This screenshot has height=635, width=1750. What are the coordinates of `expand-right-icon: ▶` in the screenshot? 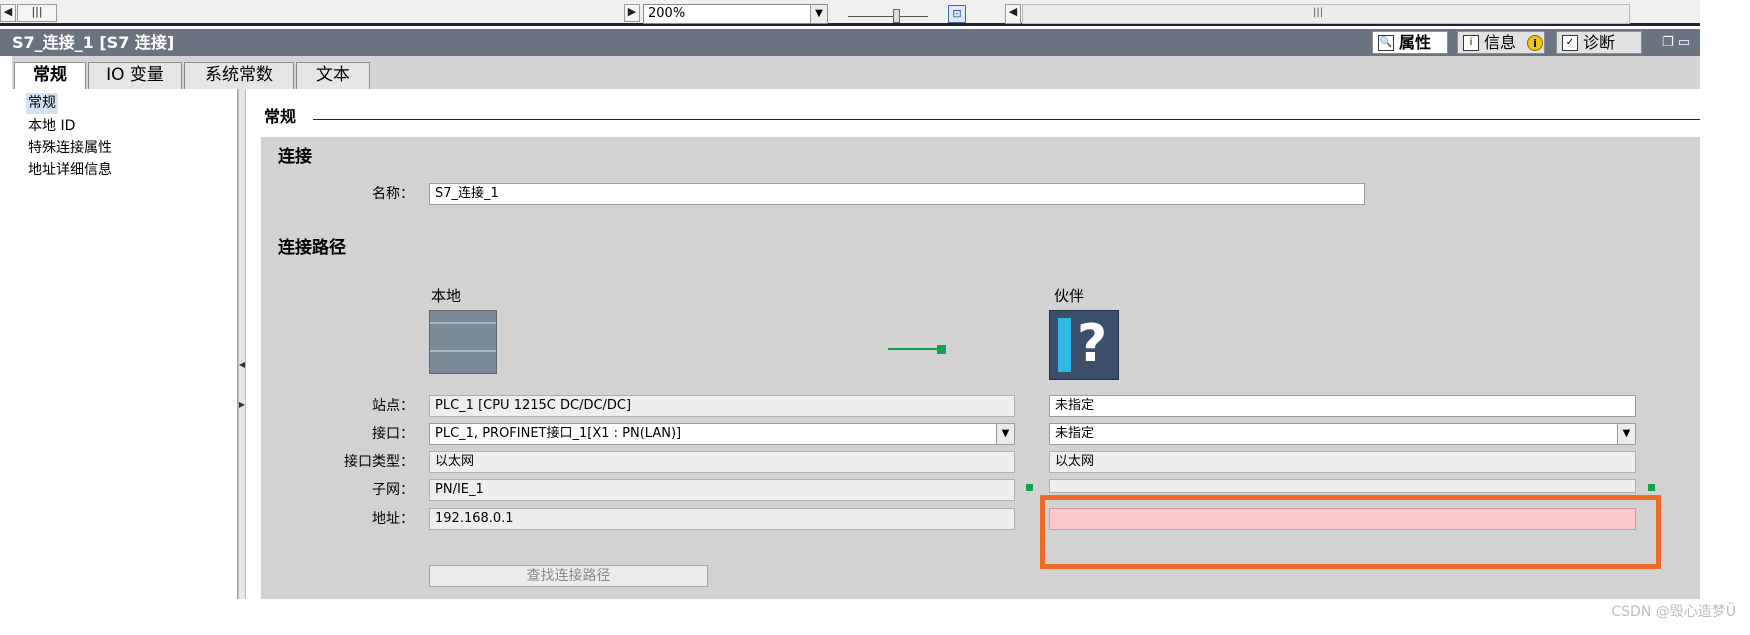 It's located at (242, 405).